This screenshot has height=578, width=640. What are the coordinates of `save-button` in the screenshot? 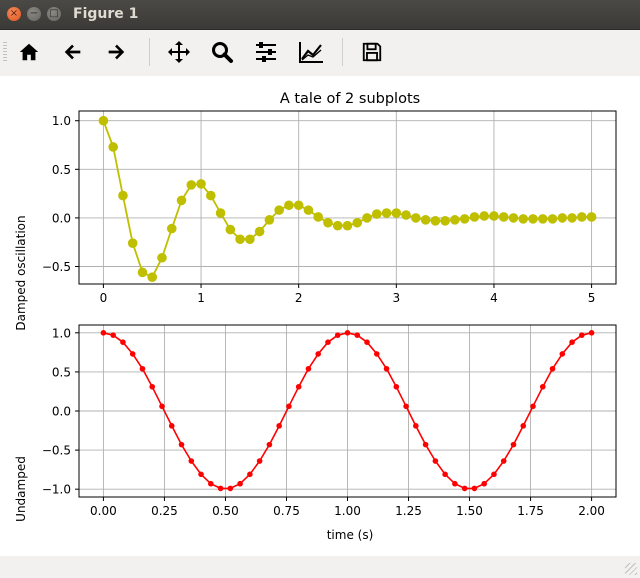 It's located at (372, 52).